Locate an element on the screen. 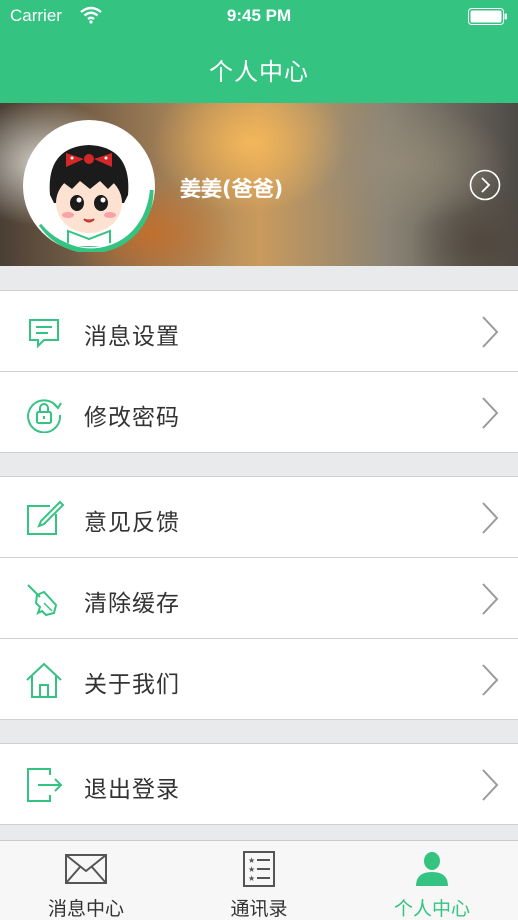  profile-name: 姜姜(爸爸) is located at coordinates (232, 189).